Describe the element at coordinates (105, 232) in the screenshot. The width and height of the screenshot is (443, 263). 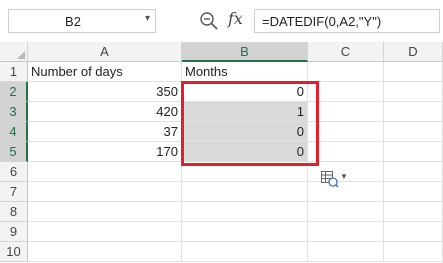
I see `cell-a9` at that location.